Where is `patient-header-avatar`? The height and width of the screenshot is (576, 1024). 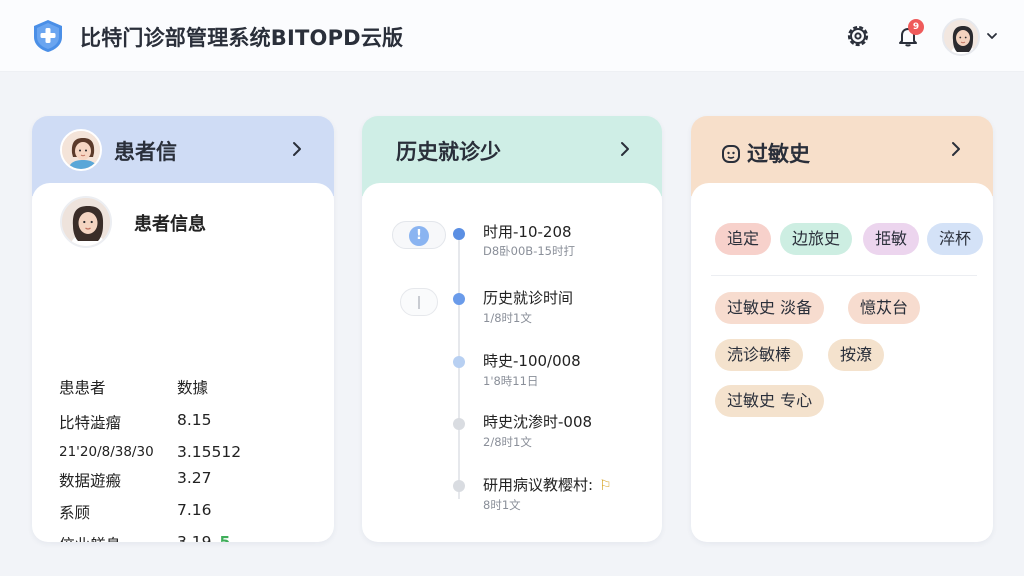 patient-header-avatar is located at coordinates (81, 150).